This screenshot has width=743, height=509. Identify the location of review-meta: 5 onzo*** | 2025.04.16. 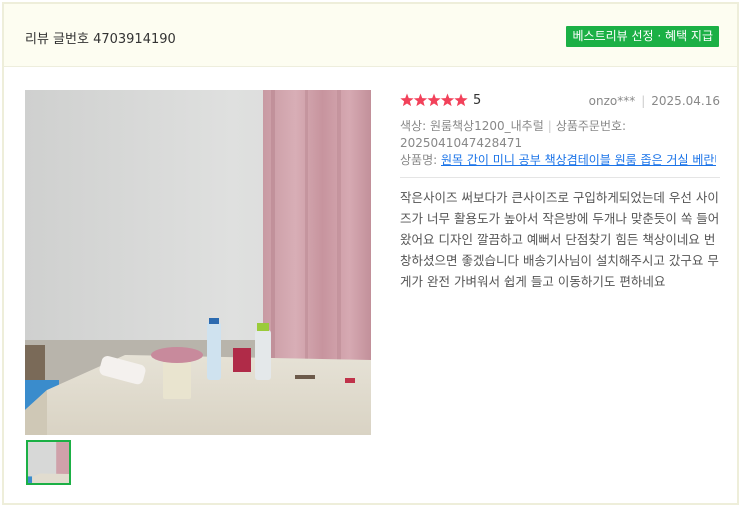
(560, 101).